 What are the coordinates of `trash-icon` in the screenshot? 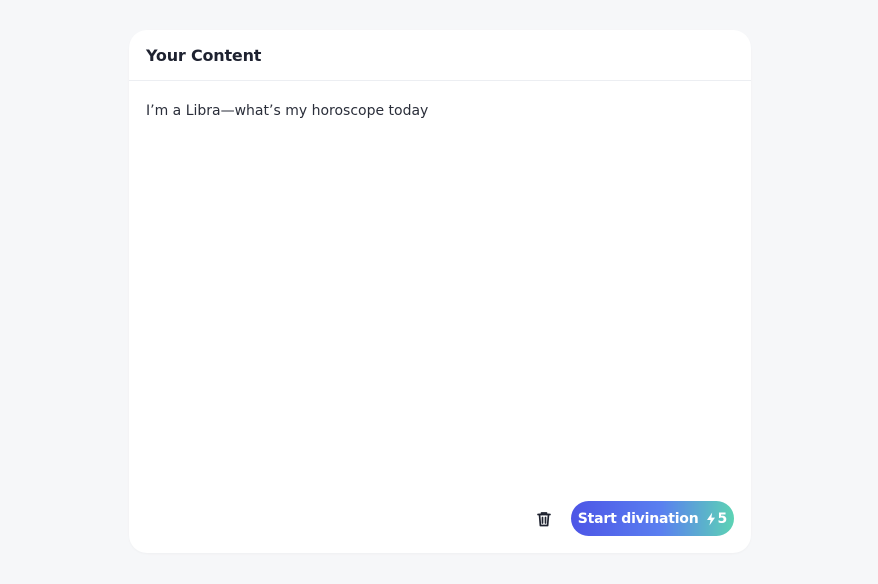 It's located at (544, 519).